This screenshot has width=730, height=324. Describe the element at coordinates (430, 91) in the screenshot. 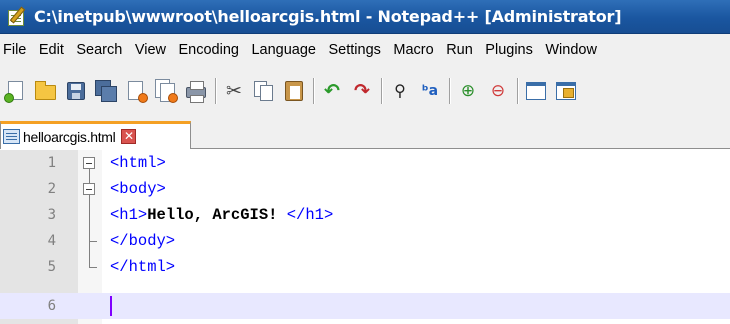

I see `replace-icon: ᵇa` at that location.